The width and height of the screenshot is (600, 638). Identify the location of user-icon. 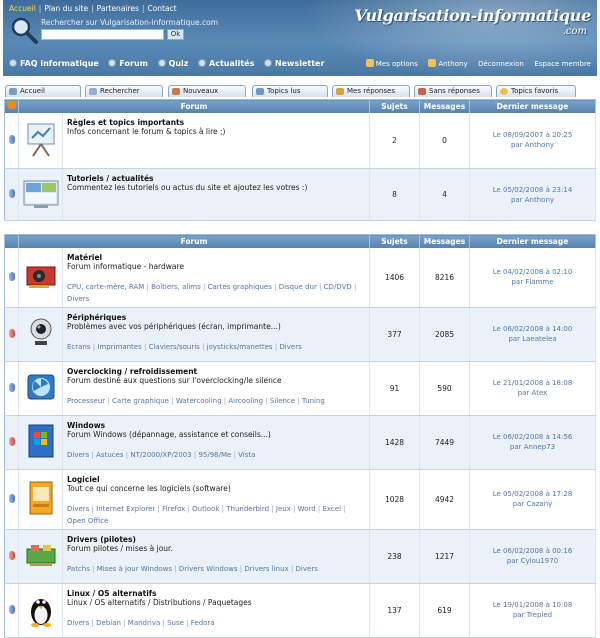
(432, 63).